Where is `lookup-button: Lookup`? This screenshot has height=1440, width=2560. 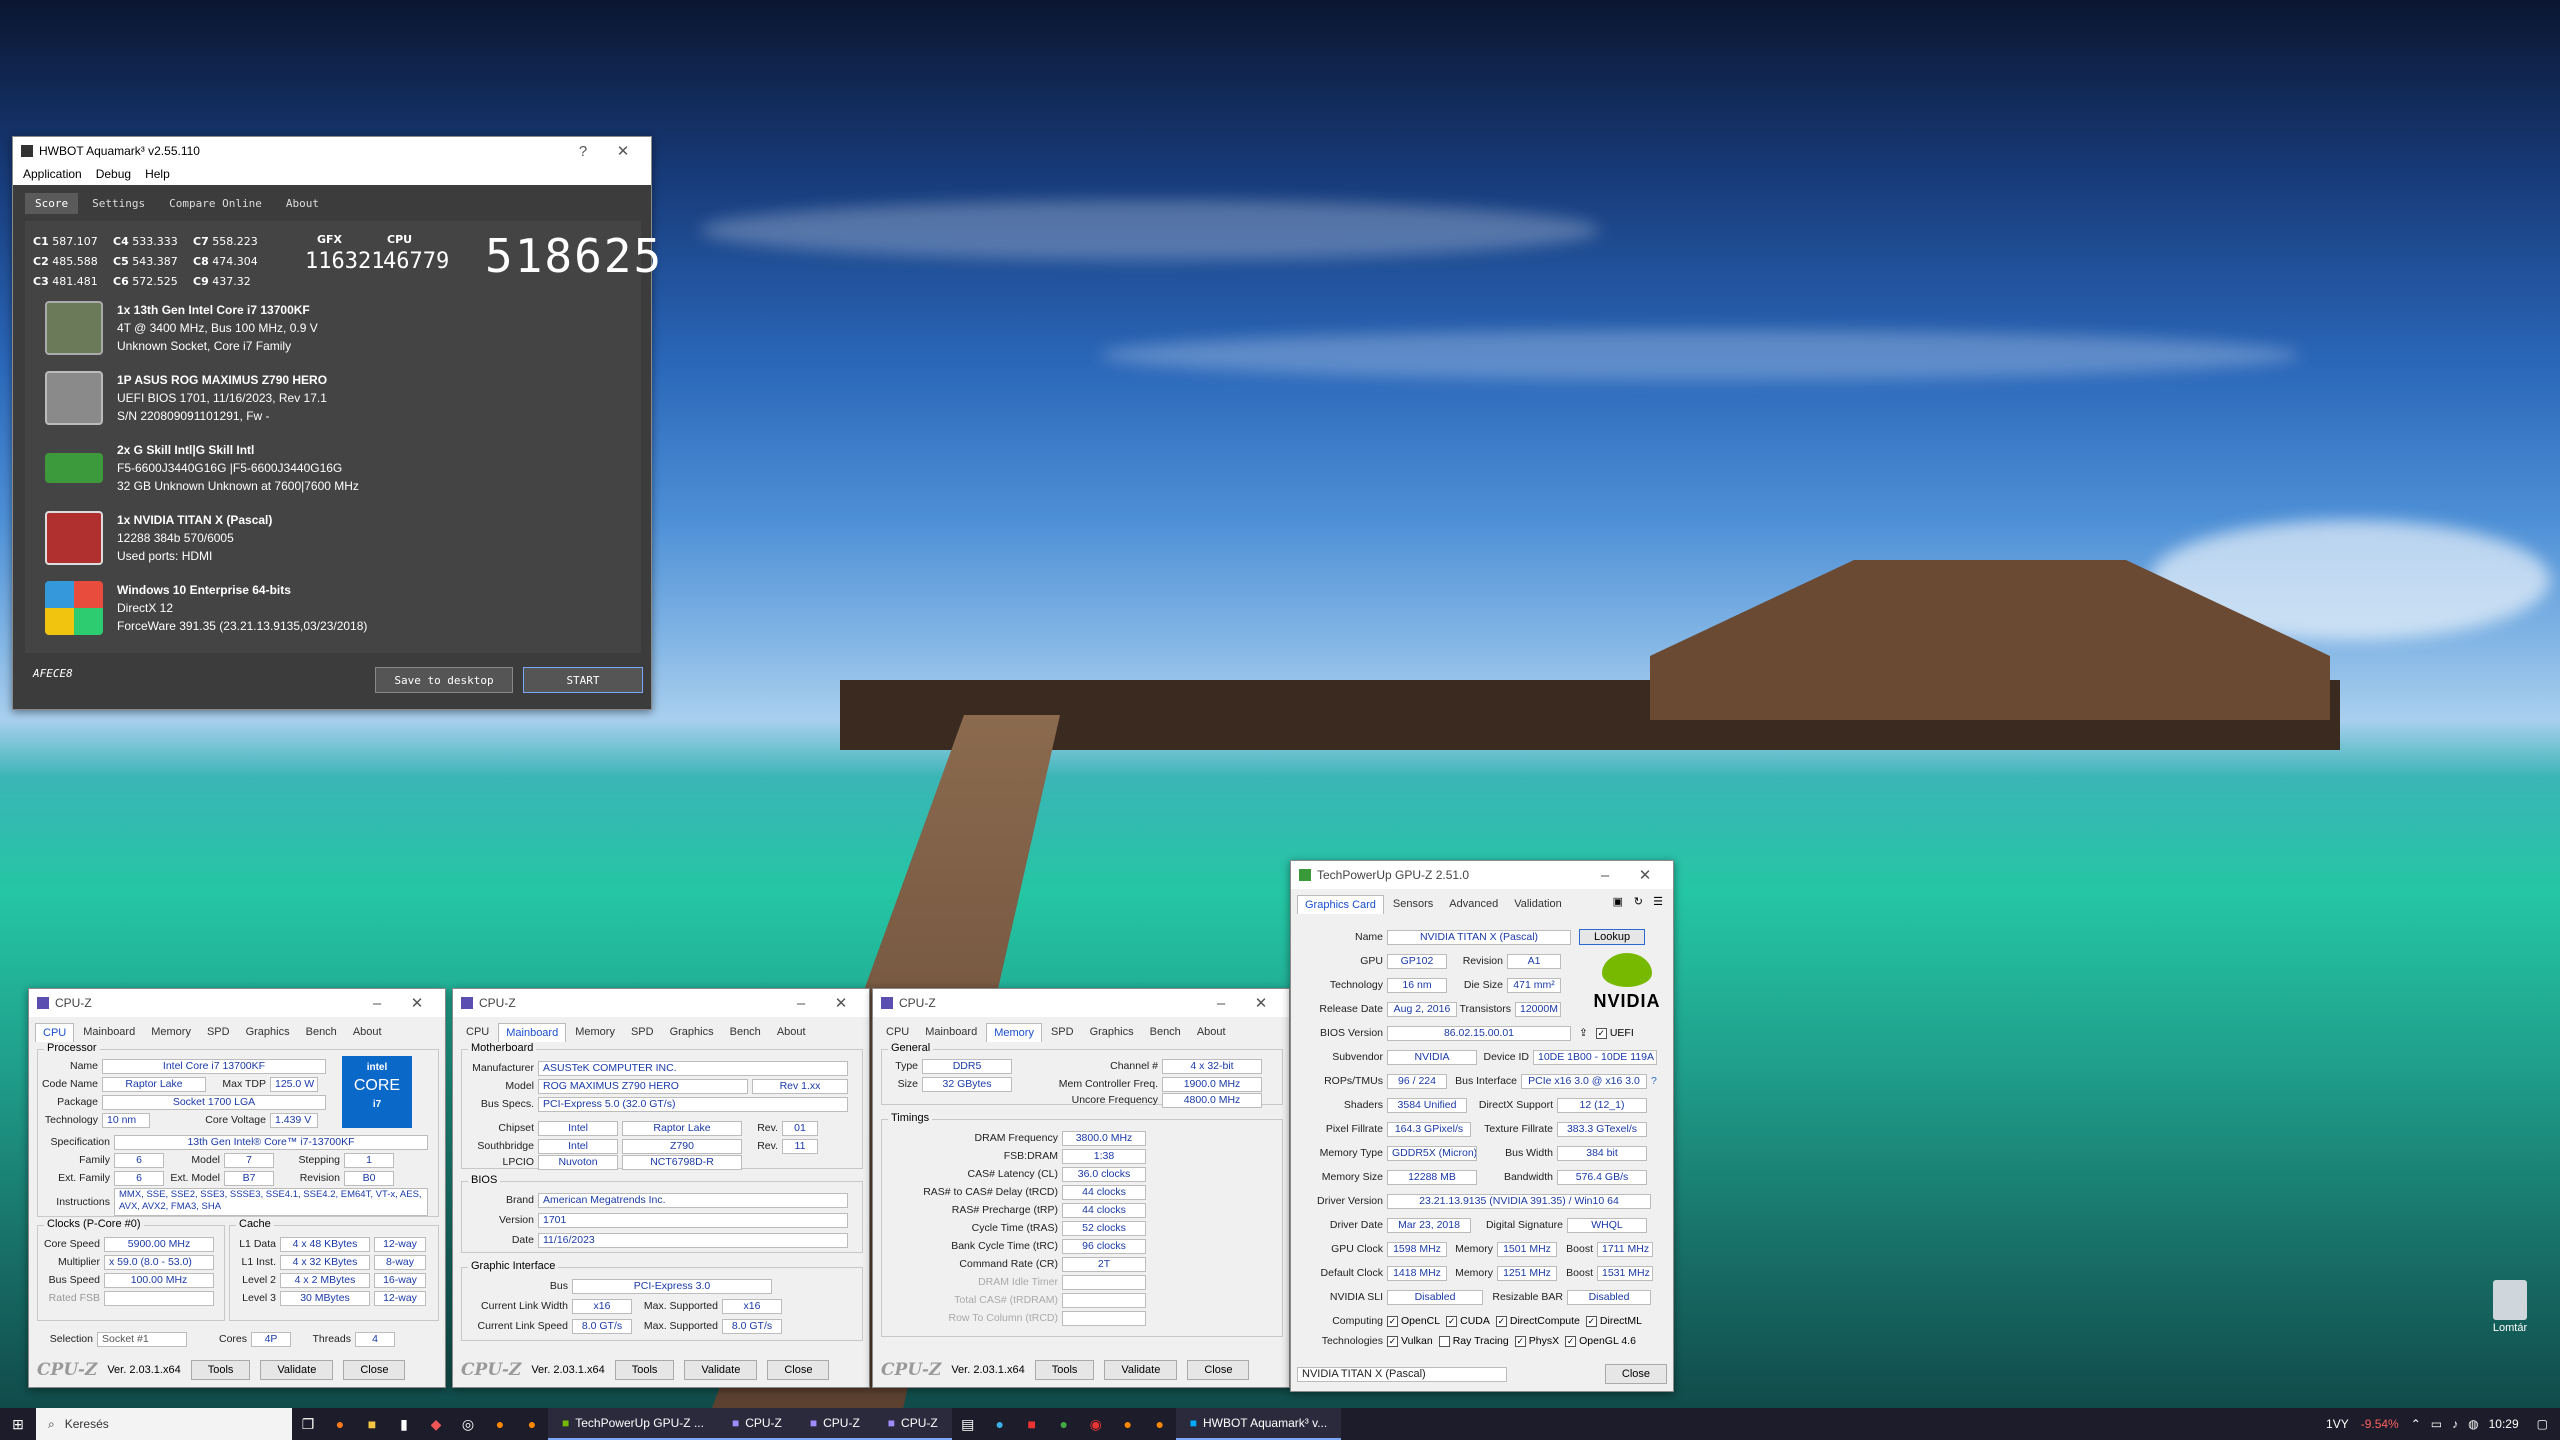 lookup-button: Lookup is located at coordinates (1612, 937).